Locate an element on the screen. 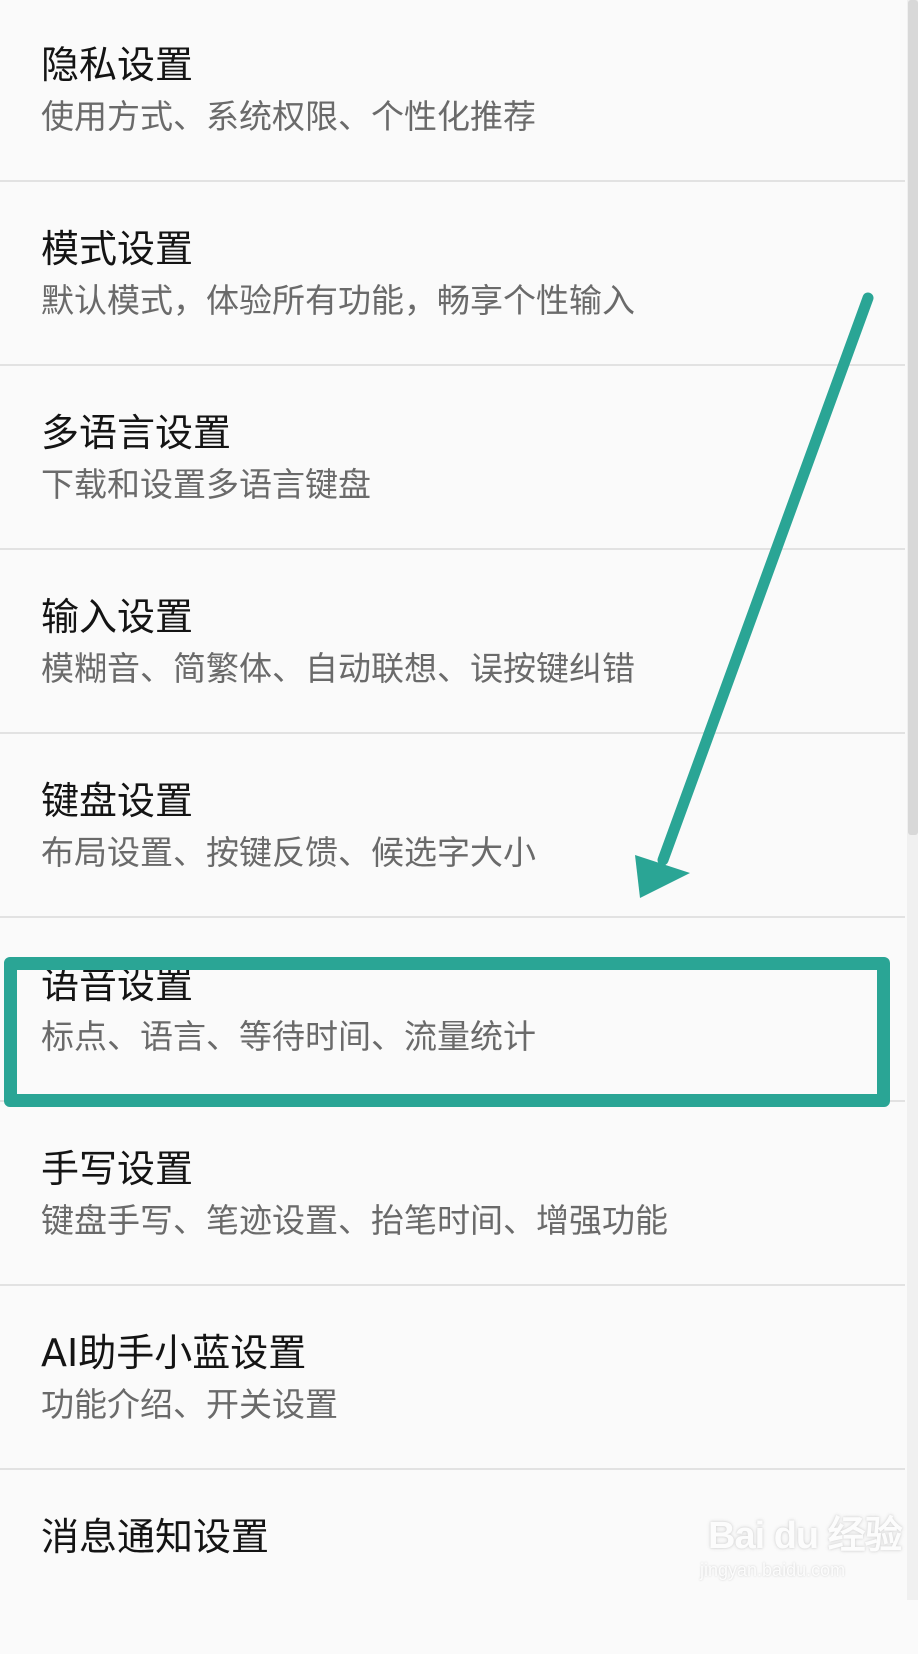 The image size is (918, 1654). item-subtitle: 布局设置、按键反馈、候选字大小 is located at coordinates (288, 852).